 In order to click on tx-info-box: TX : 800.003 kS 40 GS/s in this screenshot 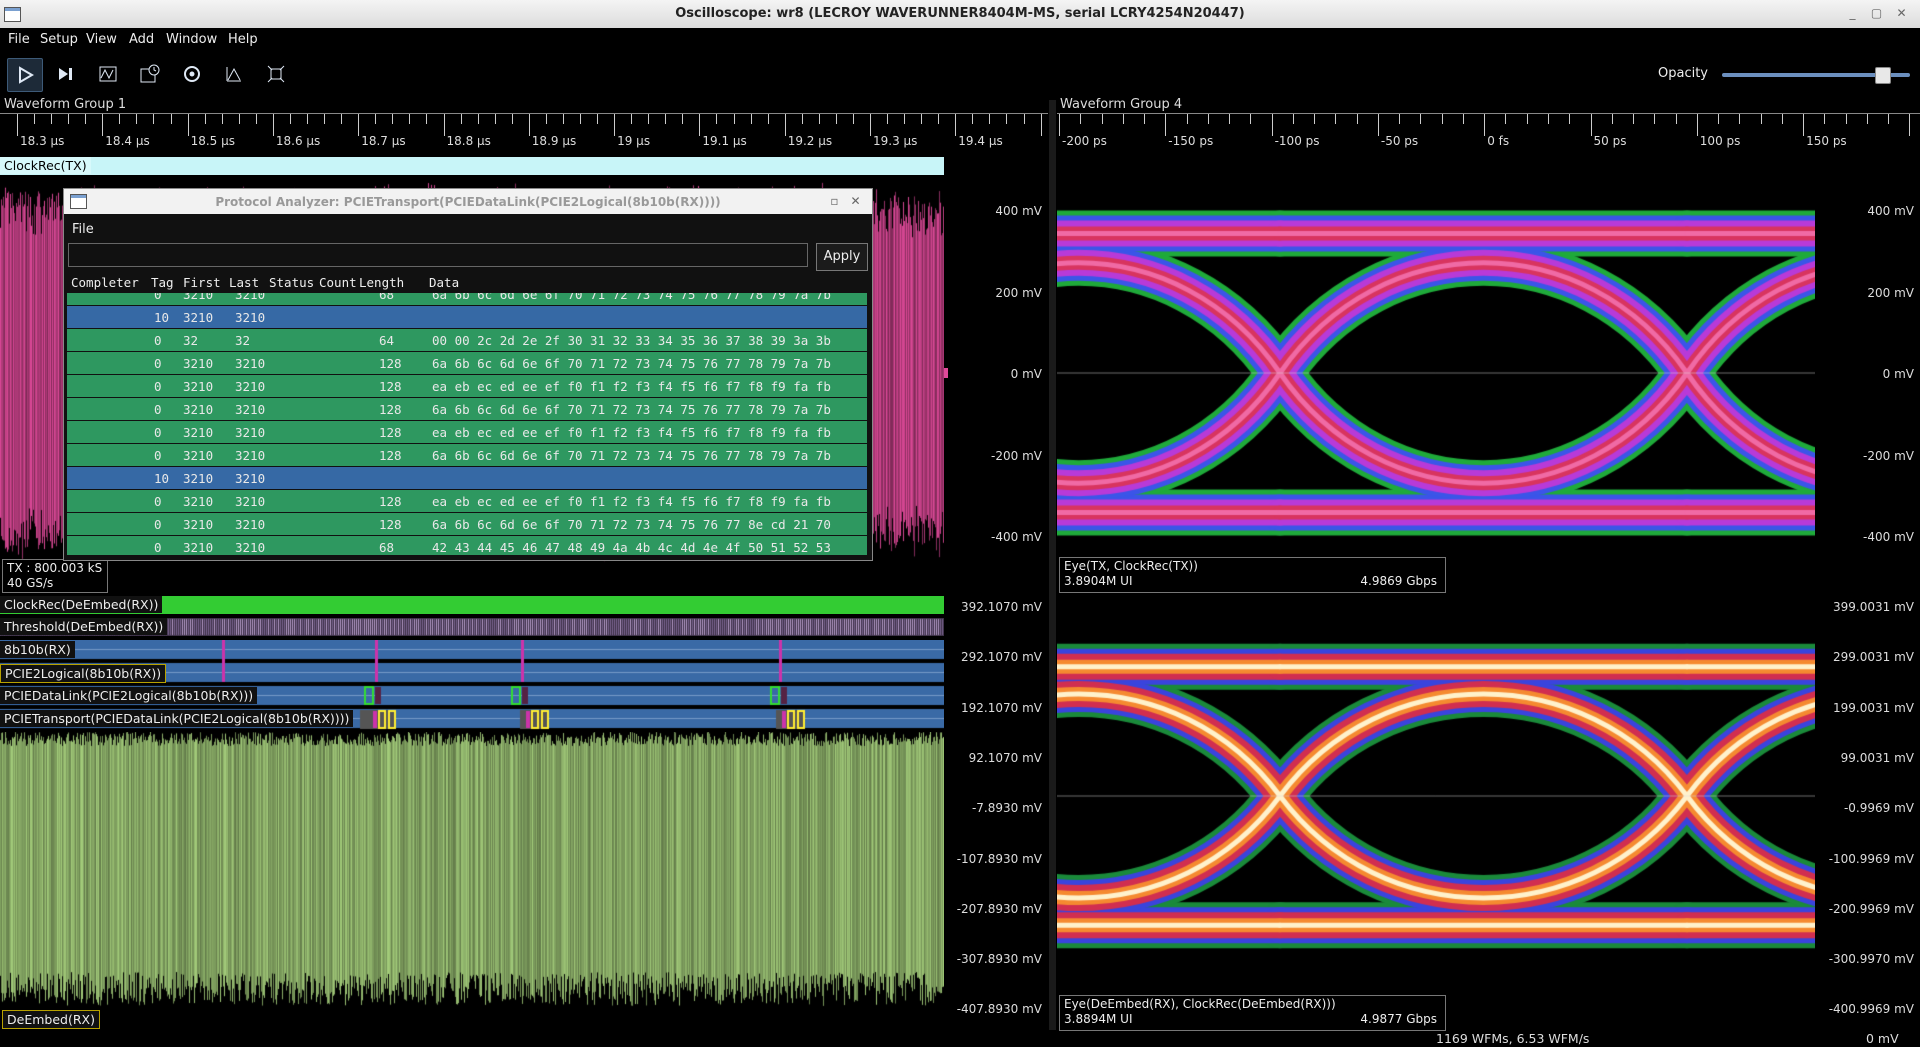, I will do `click(55, 576)`.